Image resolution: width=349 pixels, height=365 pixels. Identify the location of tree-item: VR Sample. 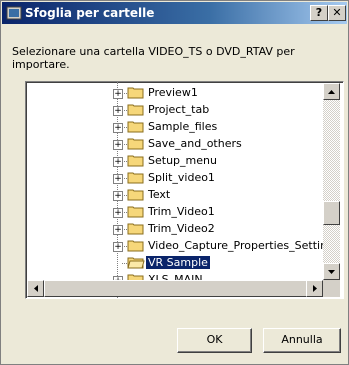
(176, 263).